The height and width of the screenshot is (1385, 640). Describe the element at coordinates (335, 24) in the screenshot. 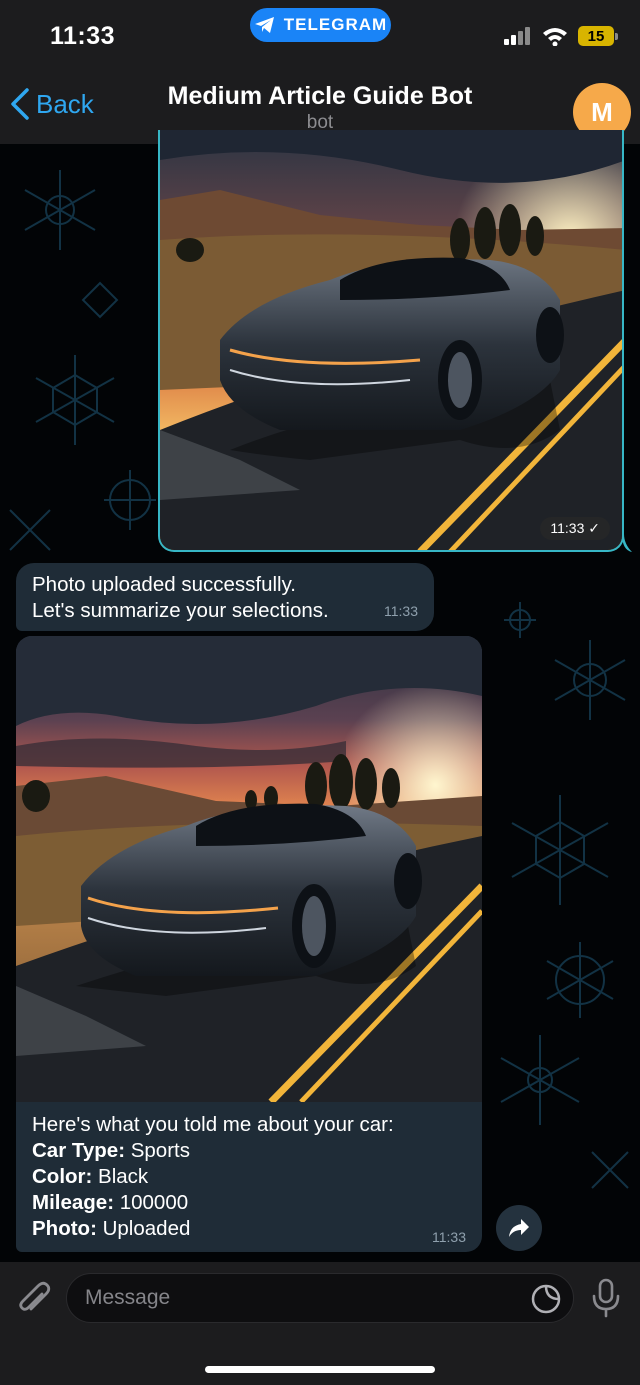

I see `telegram-pill-label: TELEGRAM` at that location.